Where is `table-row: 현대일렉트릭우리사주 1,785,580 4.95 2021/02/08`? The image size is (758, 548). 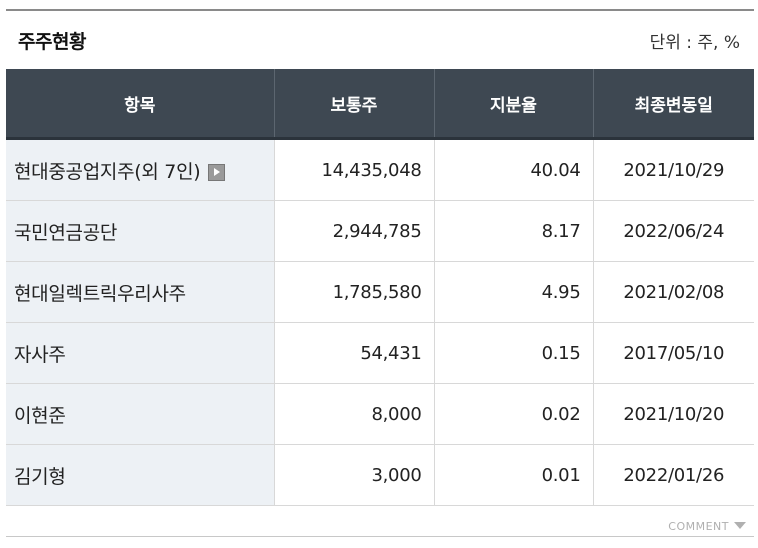
table-row: 현대일렉트릭우리사주 1,785,580 4.95 2021/02/08 is located at coordinates (380, 292).